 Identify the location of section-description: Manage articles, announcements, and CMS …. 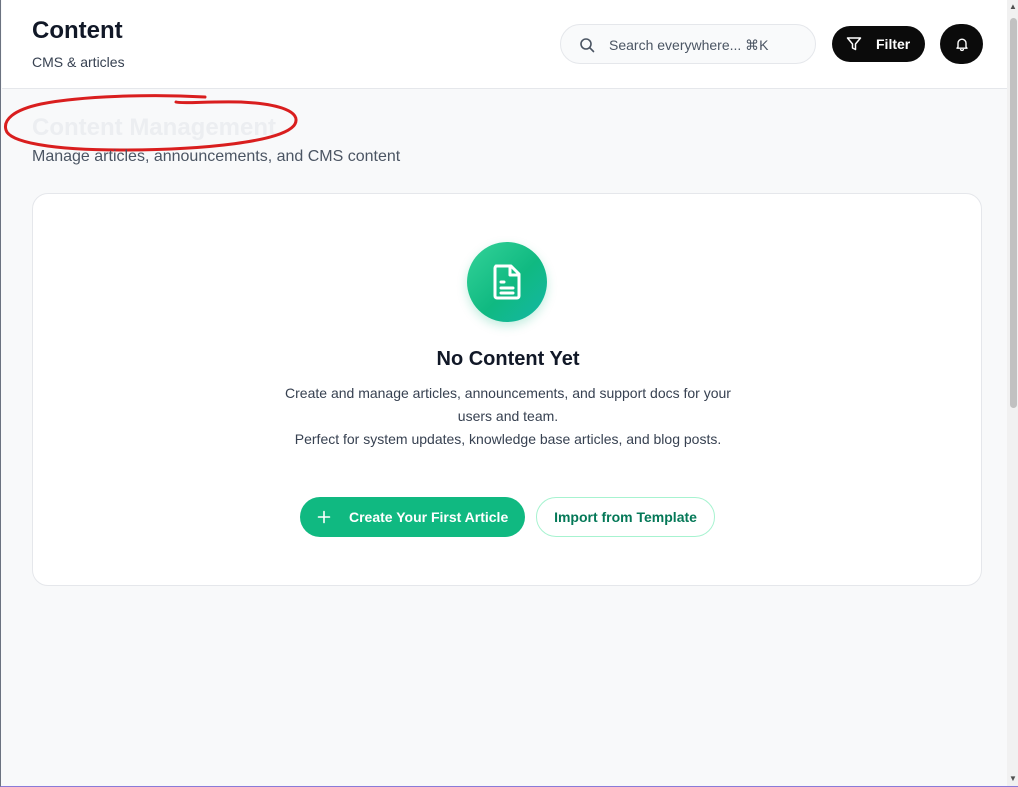
(216, 156).